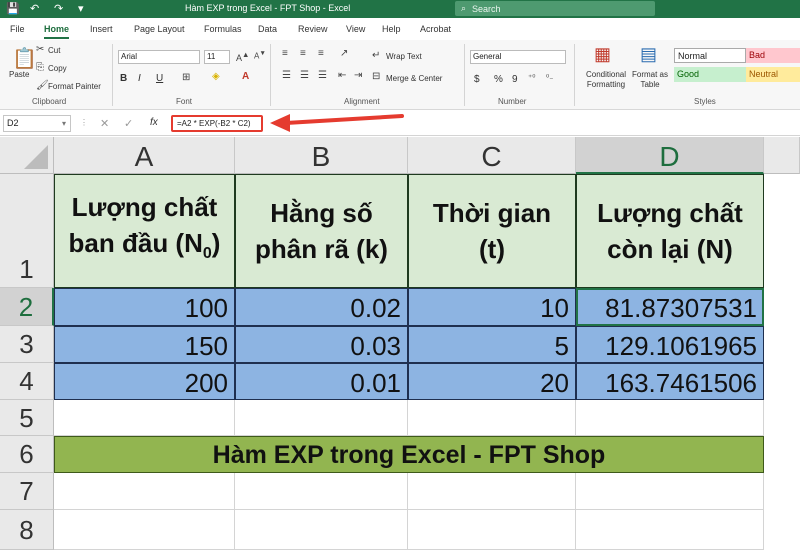 The image size is (800, 556). I want to click on align-bottom-icon: ≡, so click(321, 53).